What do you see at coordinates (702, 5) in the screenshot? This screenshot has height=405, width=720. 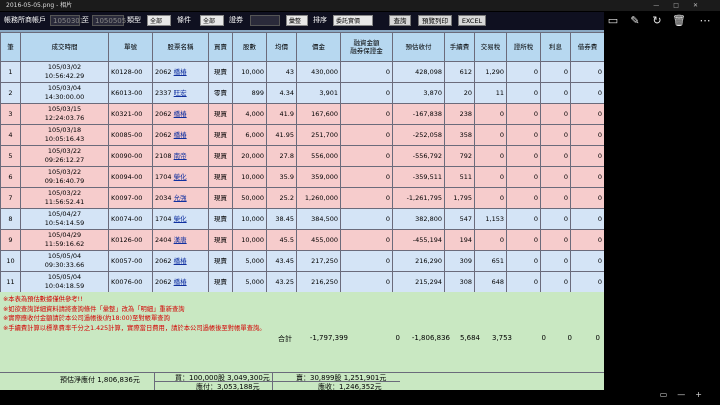 I see `close-icon: ✕` at bounding box center [702, 5].